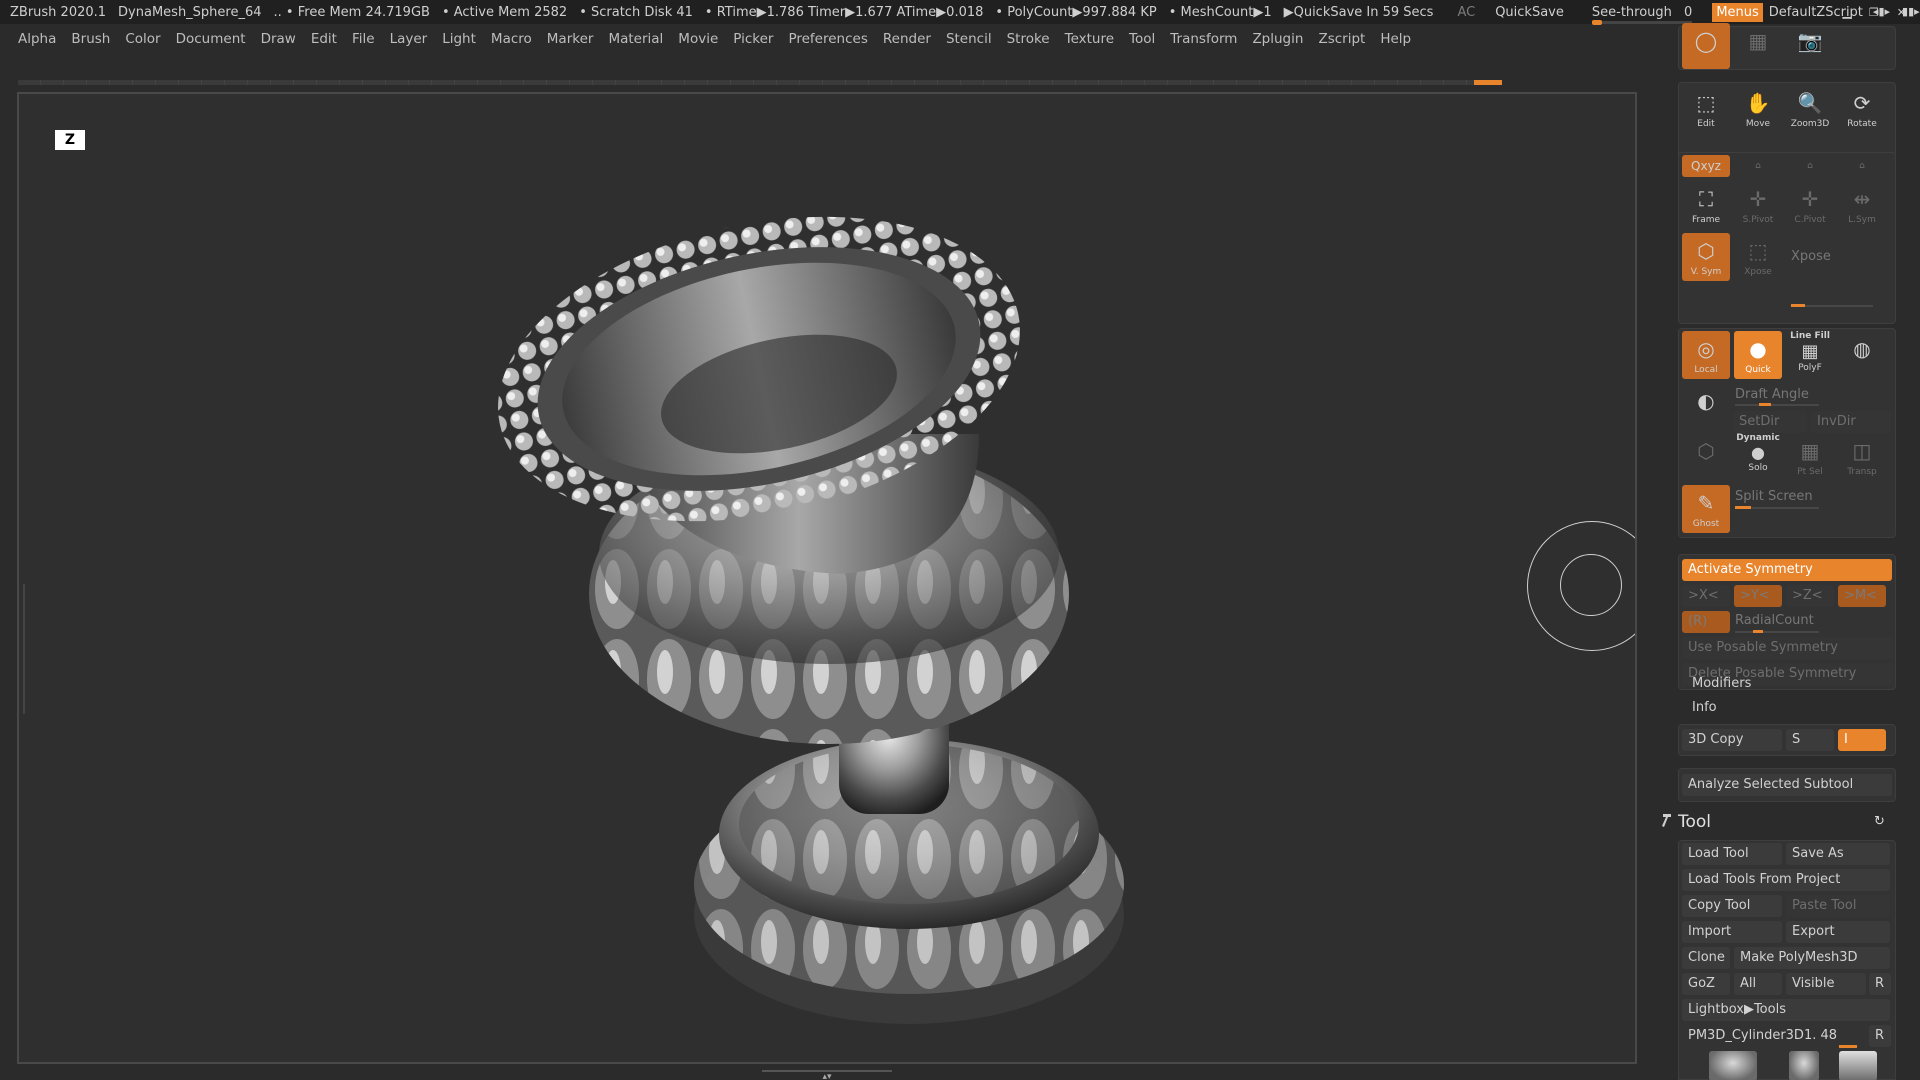 This screenshot has height=1080, width=1920. Describe the element at coordinates (1810, 596) in the screenshot. I see `sym-z-button: >Z<` at that location.